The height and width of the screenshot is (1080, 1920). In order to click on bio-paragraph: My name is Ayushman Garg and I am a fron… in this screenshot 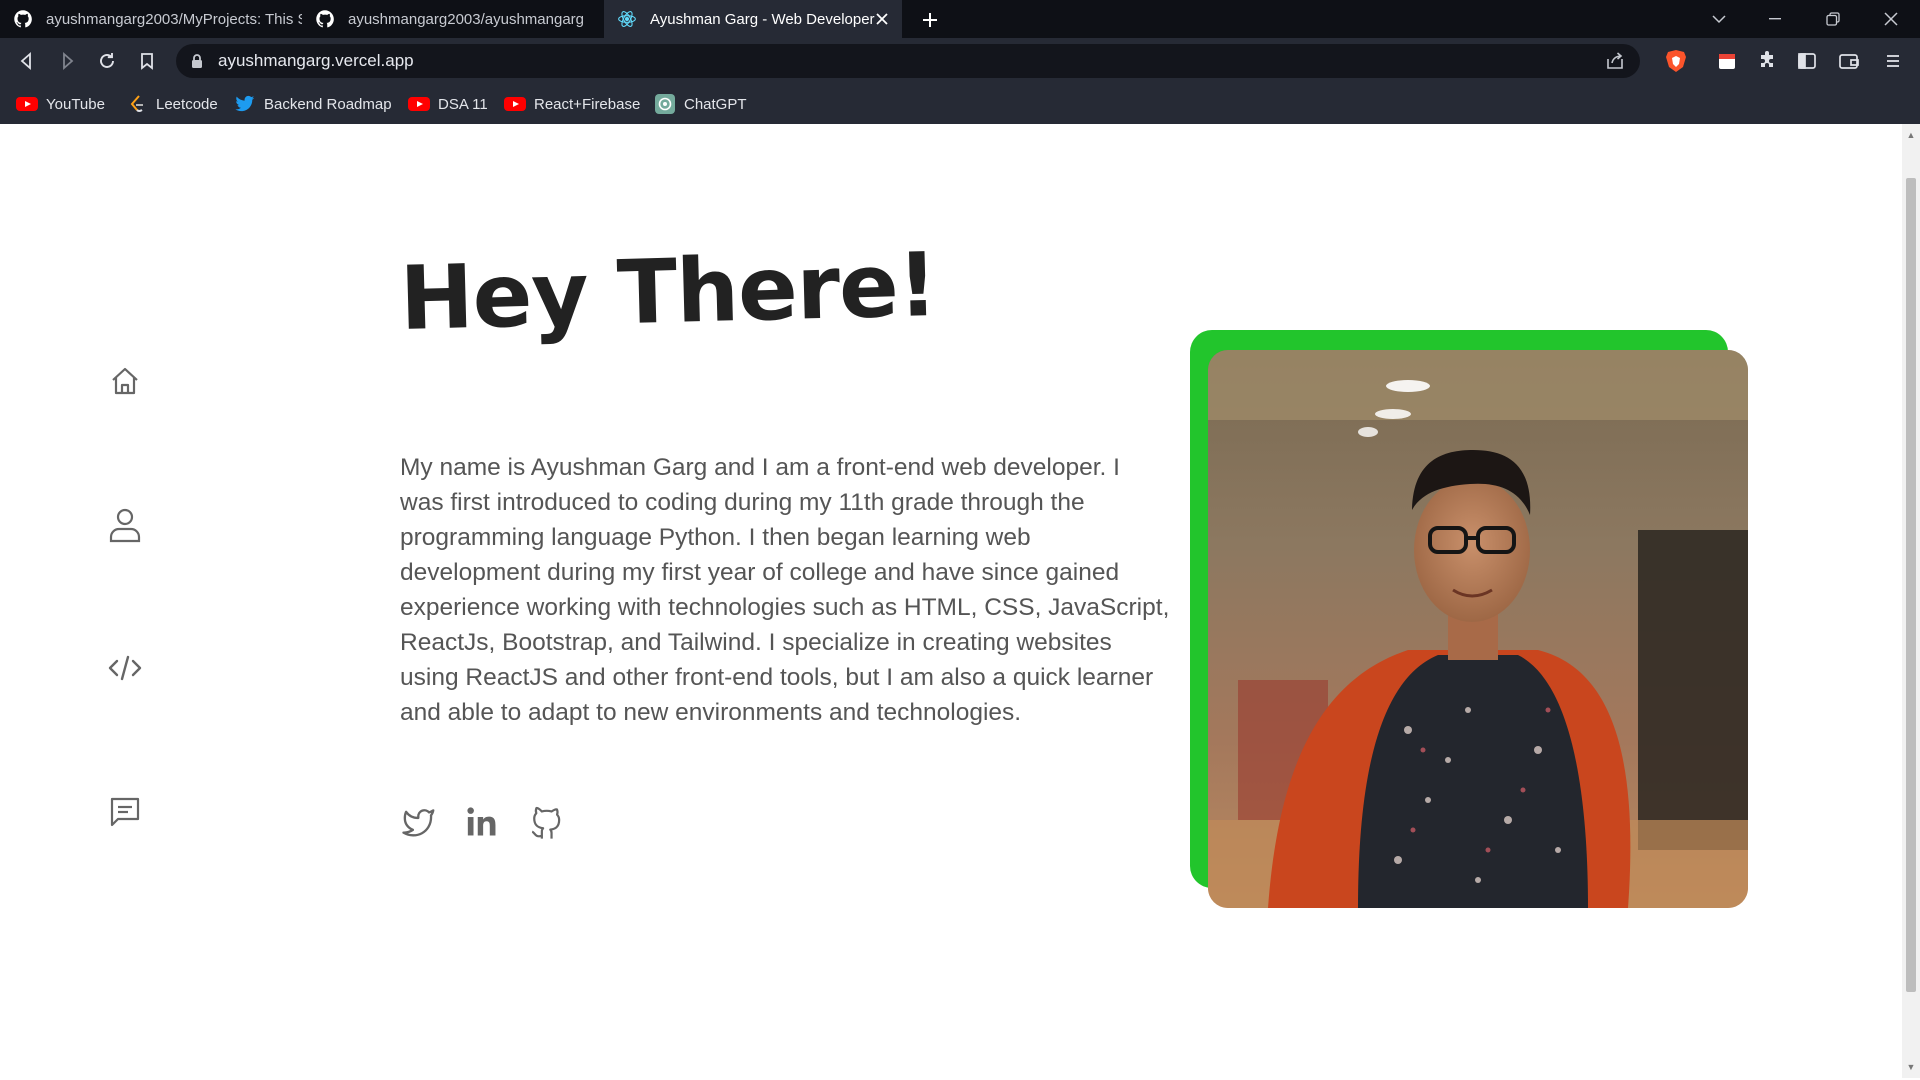, I will do `click(785, 590)`.